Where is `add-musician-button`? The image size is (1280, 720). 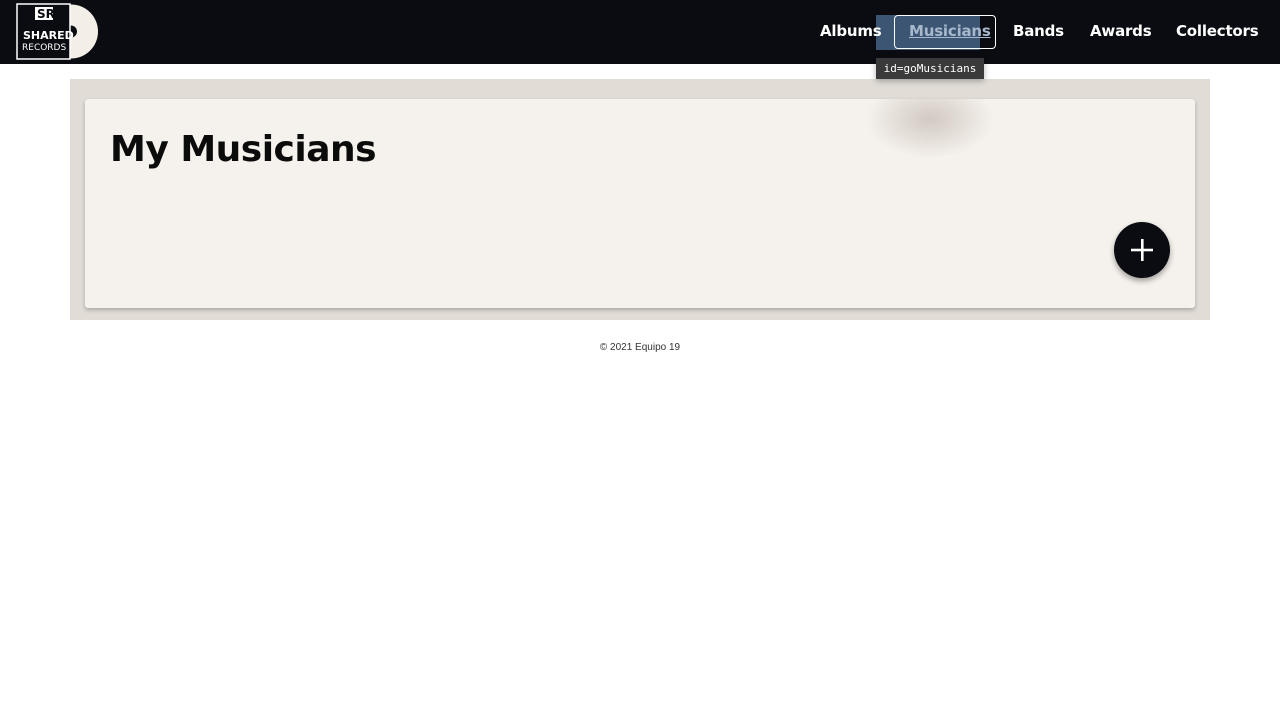
add-musician-button is located at coordinates (1142, 250).